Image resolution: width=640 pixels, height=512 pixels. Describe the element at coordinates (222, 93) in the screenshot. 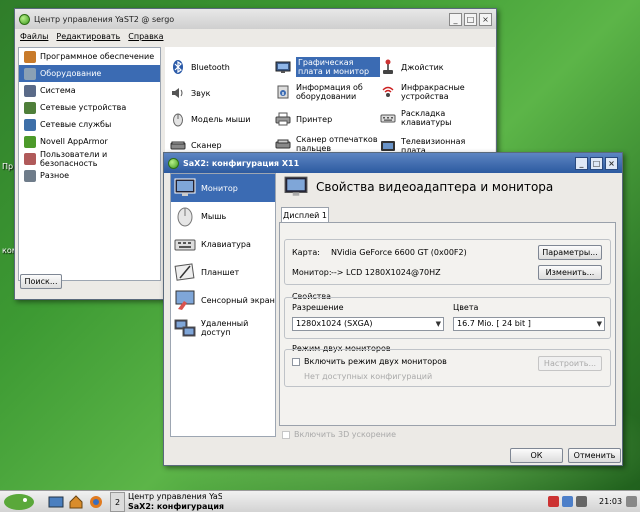

I see `module-sound: Звук` at that location.